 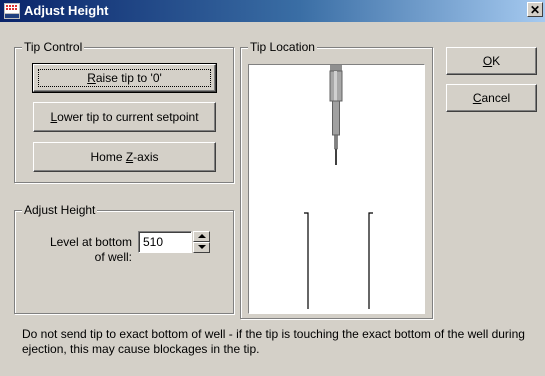 I want to click on cancel-button: Cancel, so click(x=491, y=98).